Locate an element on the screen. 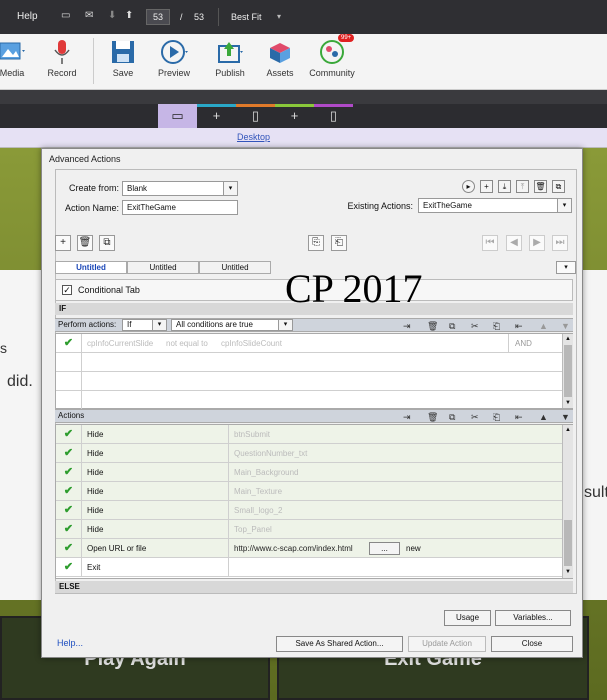 Image resolution: width=607 pixels, height=700 pixels. copy-icon: ⎘ is located at coordinates (316, 243).